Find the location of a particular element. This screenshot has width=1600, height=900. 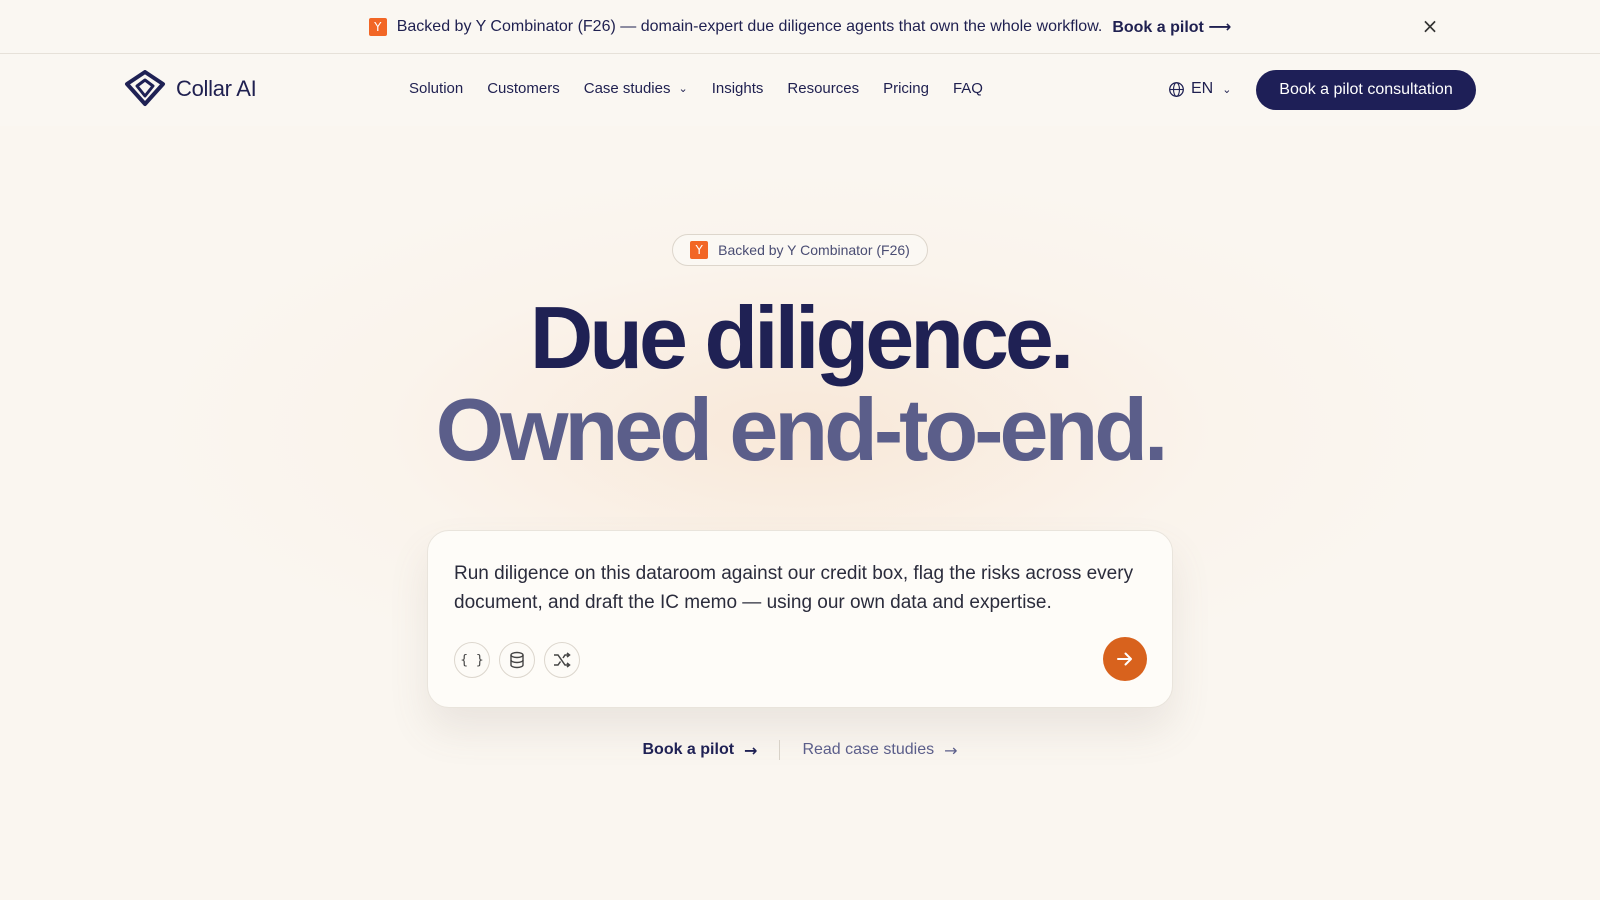

nav-label: Case studies is located at coordinates (627, 88).